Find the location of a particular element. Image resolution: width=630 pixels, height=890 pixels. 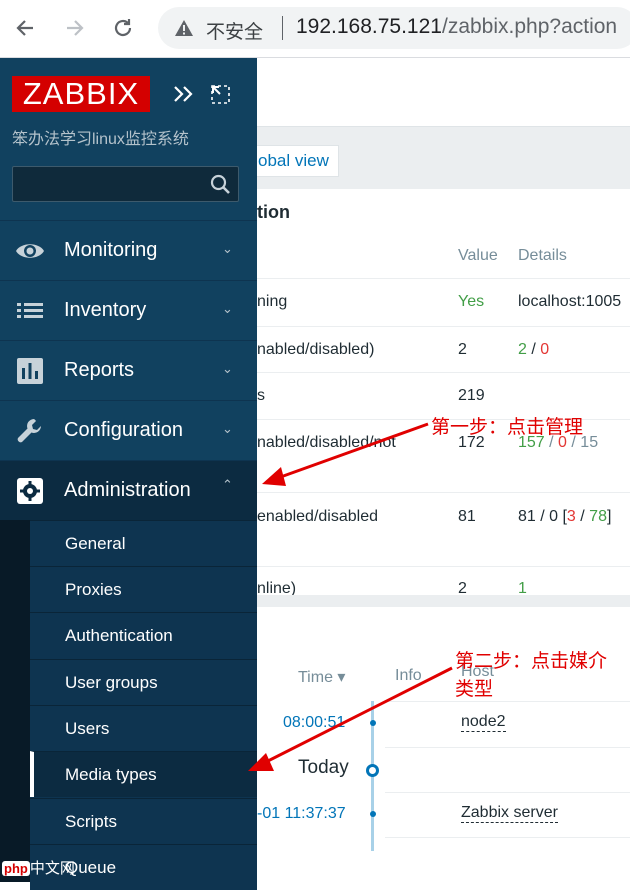

arrow-step1 is located at coordinates (351, 451).